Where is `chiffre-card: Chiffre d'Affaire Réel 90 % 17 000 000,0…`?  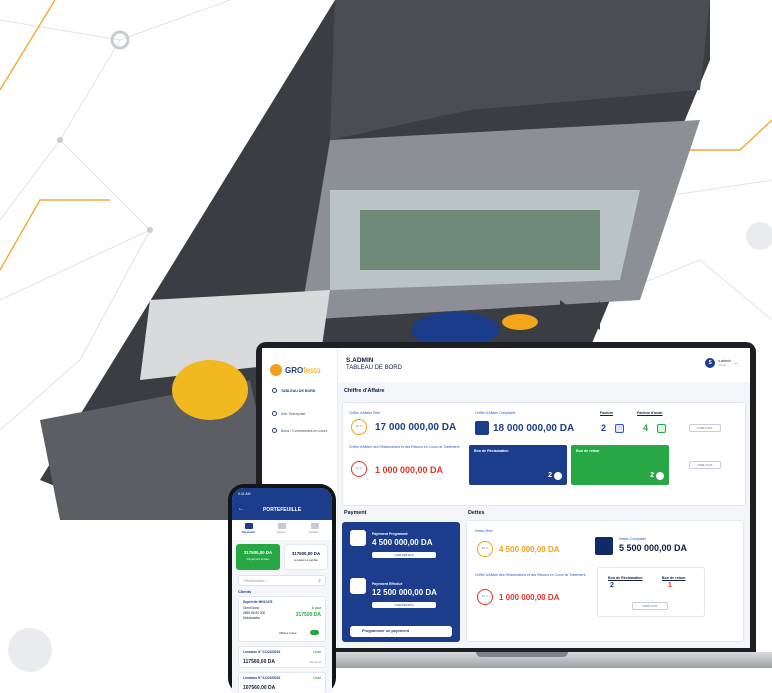
chiffre-card: Chiffre d'Affaire Réel 90 % 17 000 000,0… is located at coordinates (544, 454).